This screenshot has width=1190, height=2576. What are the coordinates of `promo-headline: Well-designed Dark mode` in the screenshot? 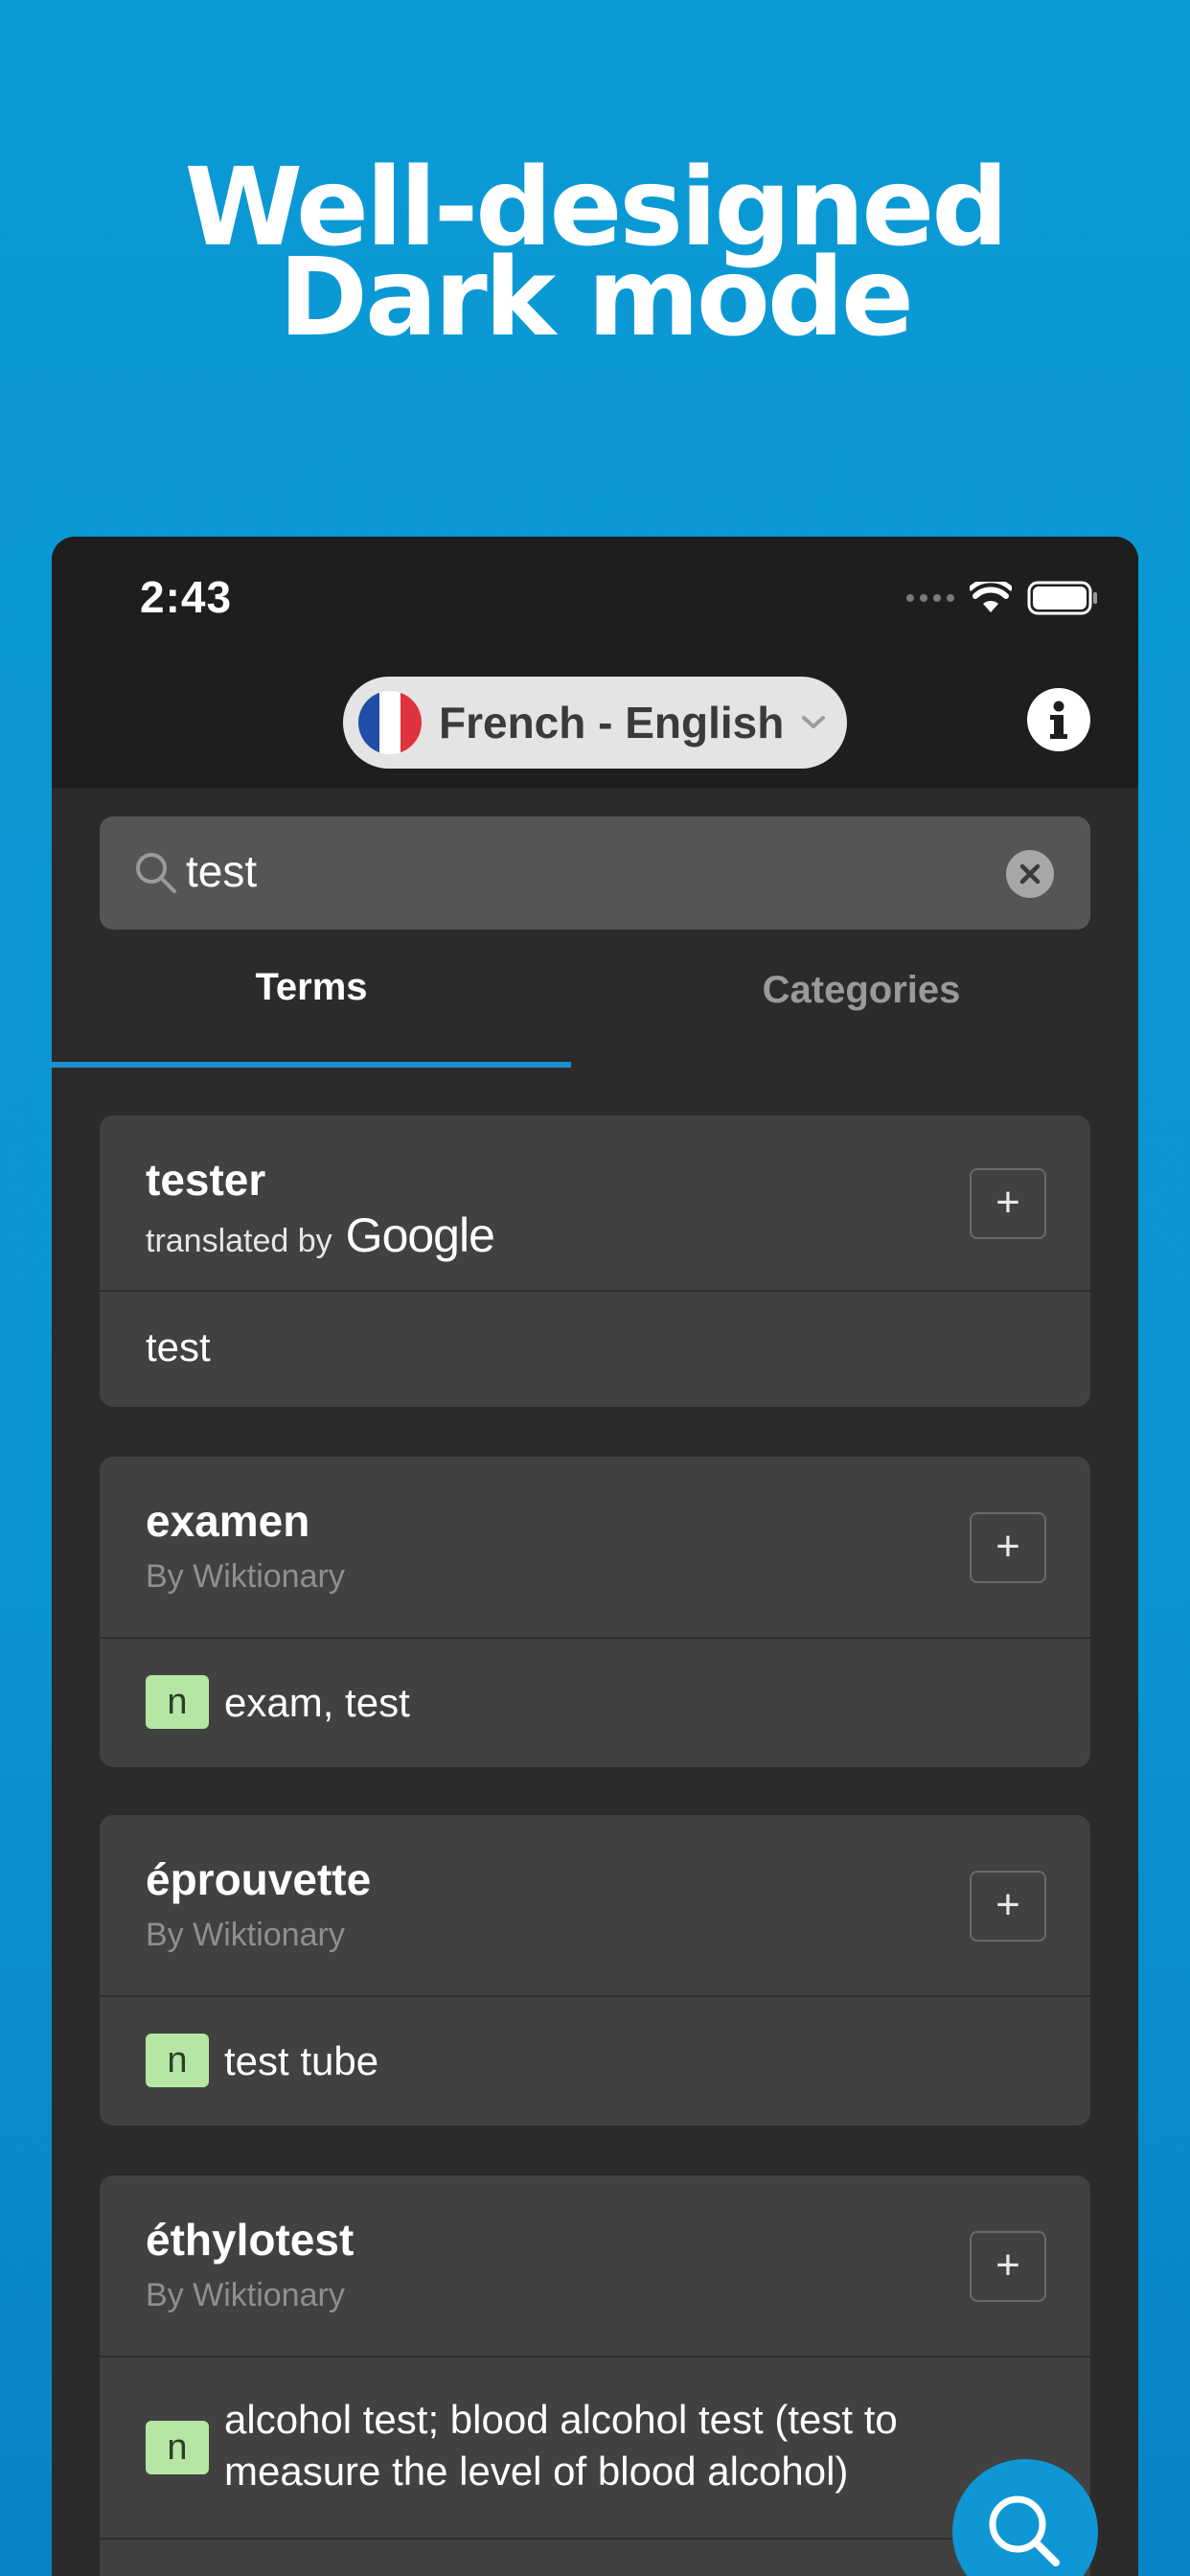 It's located at (595, 257).